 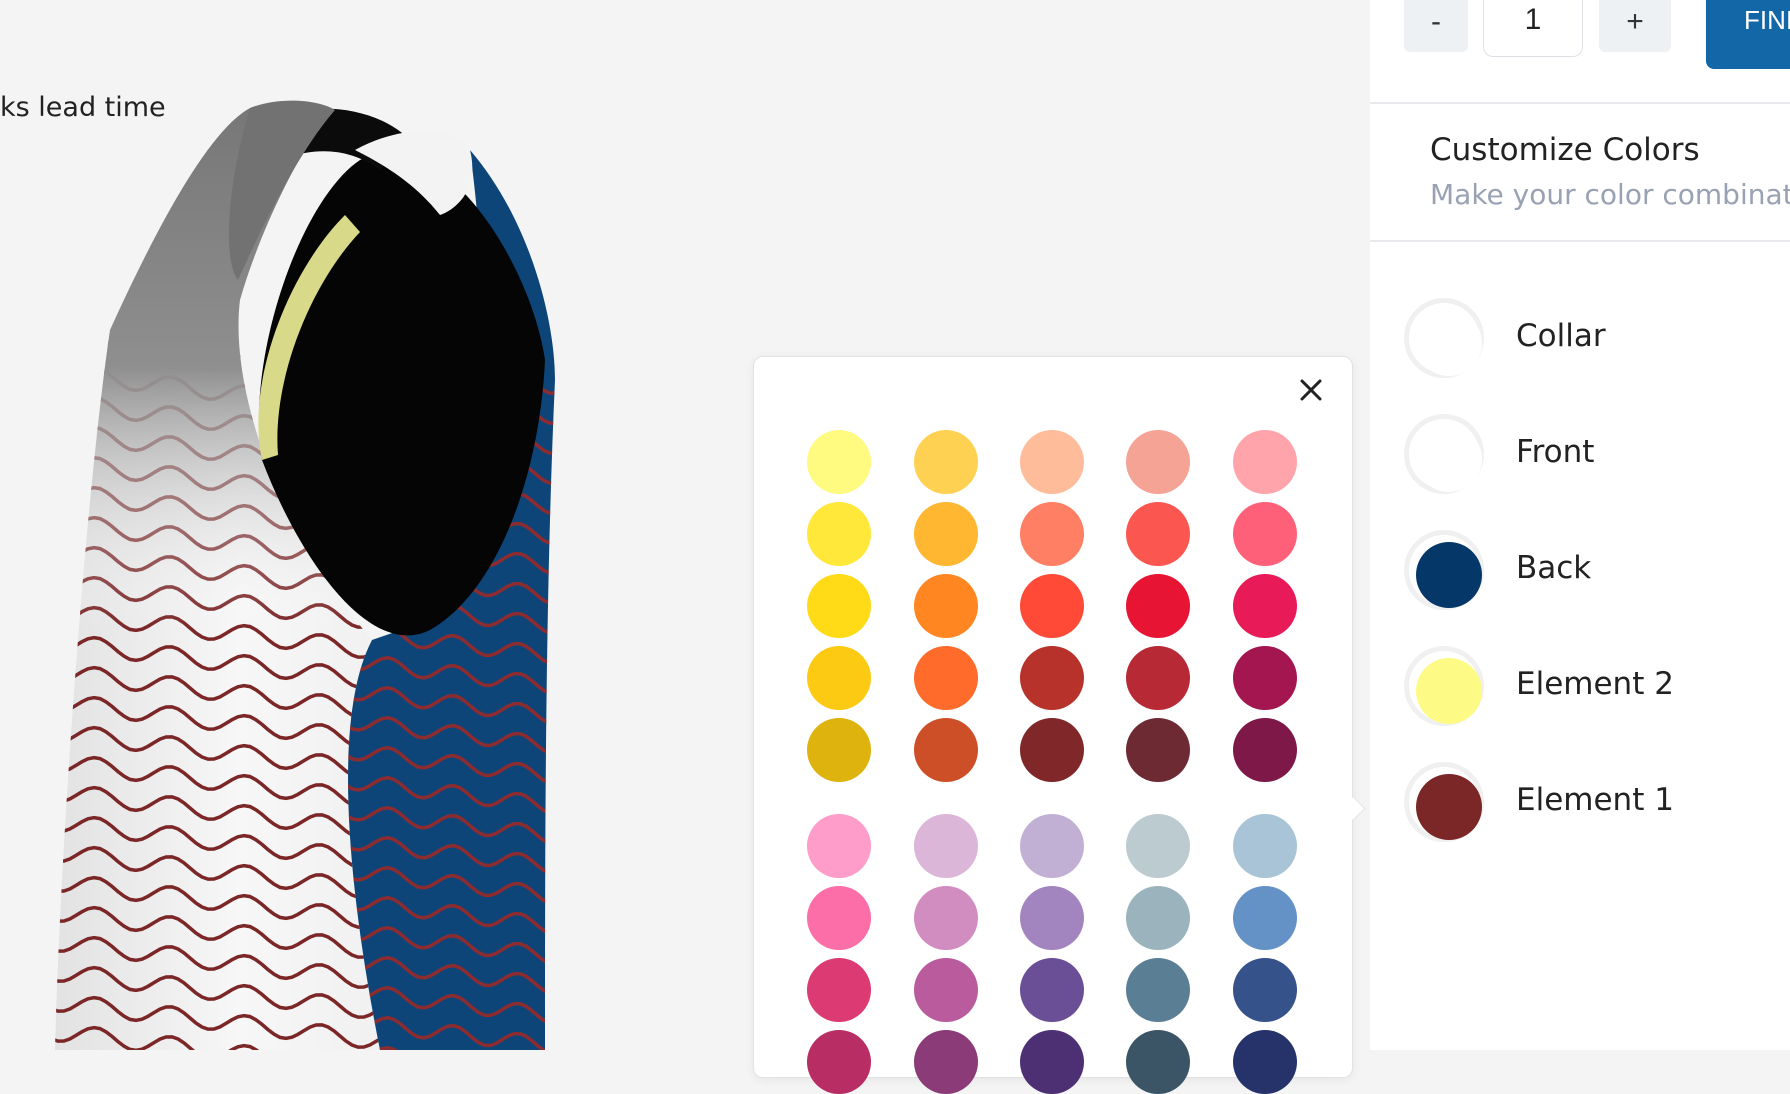 What do you see at coordinates (1597, 576) in the screenshot?
I see `part-row-back: Back` at bounding box center [1597, 576].